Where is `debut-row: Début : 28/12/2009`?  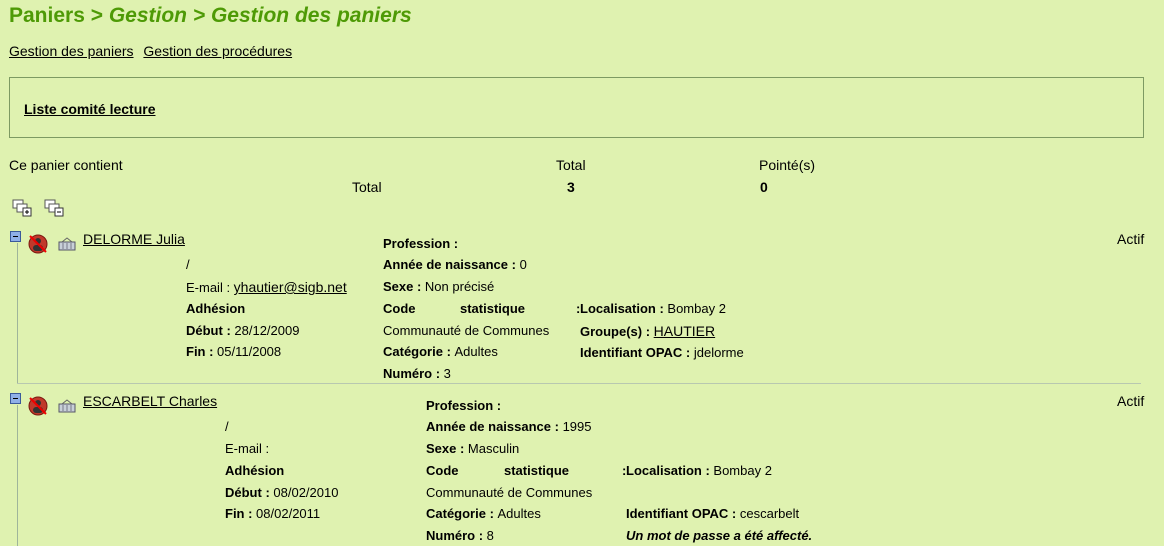 debut-row: Début : 28/12/2009 is located at coordinates (243, 330).